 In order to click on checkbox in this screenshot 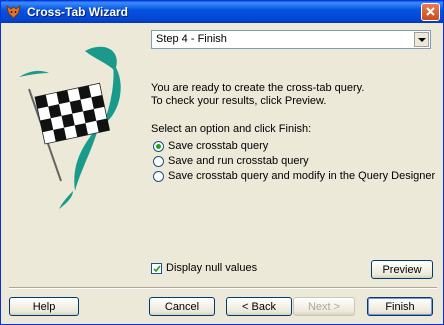, I will do `click(156, 268)`.